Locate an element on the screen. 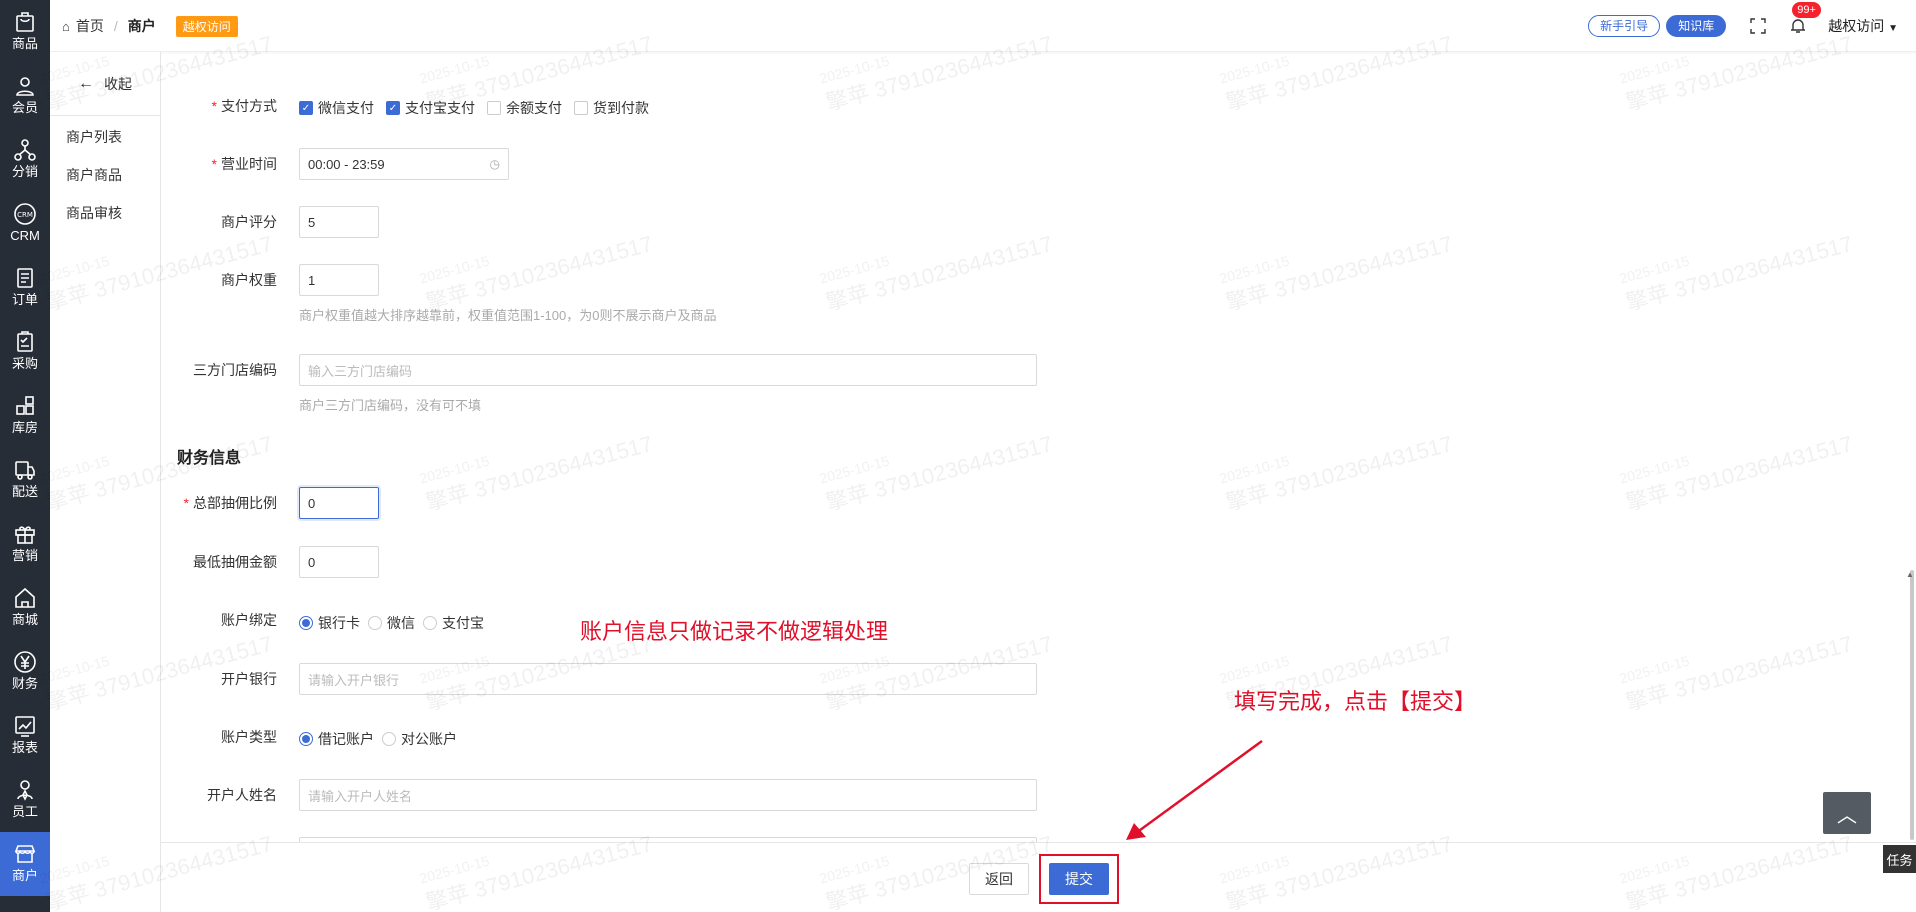  nav-item-crm: CRM CRM is located at coordinates (25, 224).